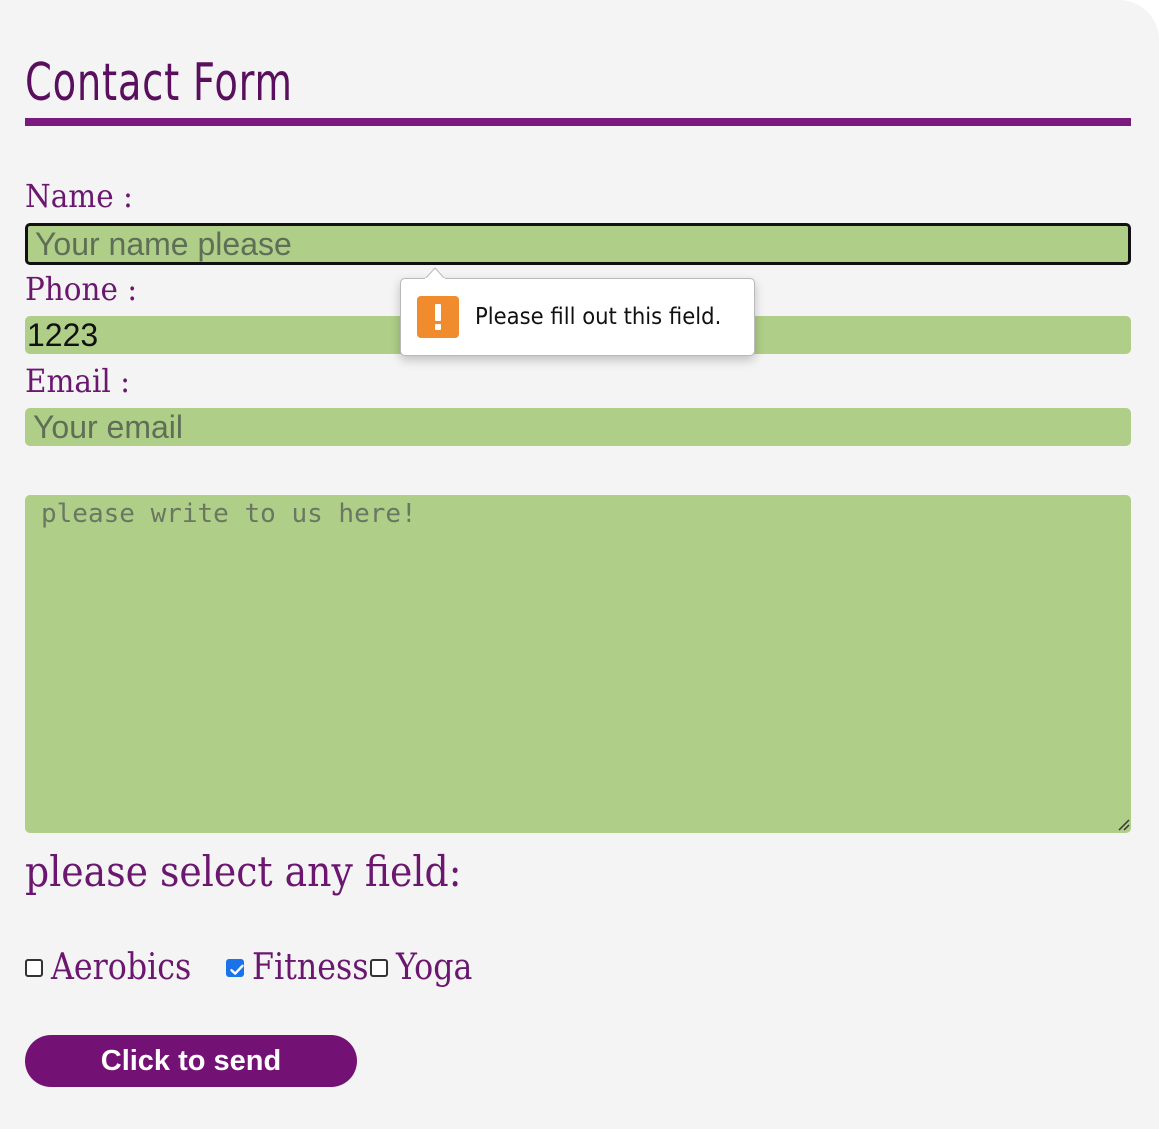  What do you see at coordinates (438, 317) in the screenshot?
I see `warning-icon` at bounding box center [438, 317].